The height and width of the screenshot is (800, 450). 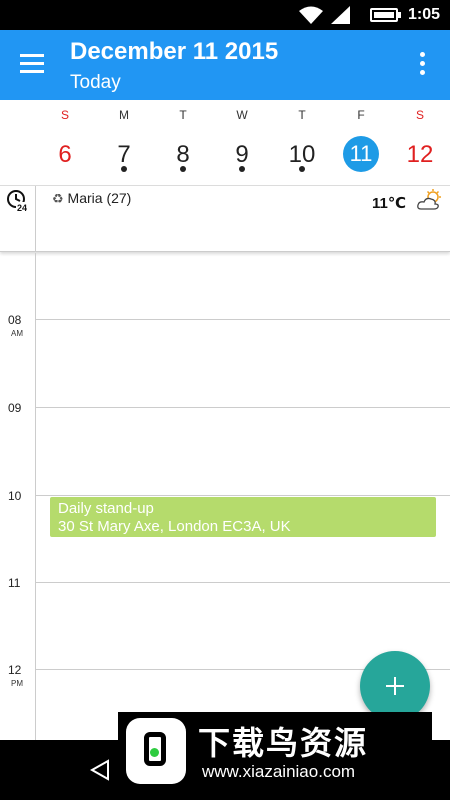 What do you see at coordinates (17, 683) in the screenshot?
I see `hour-ampm: PM` at bounding box center [17, 683].